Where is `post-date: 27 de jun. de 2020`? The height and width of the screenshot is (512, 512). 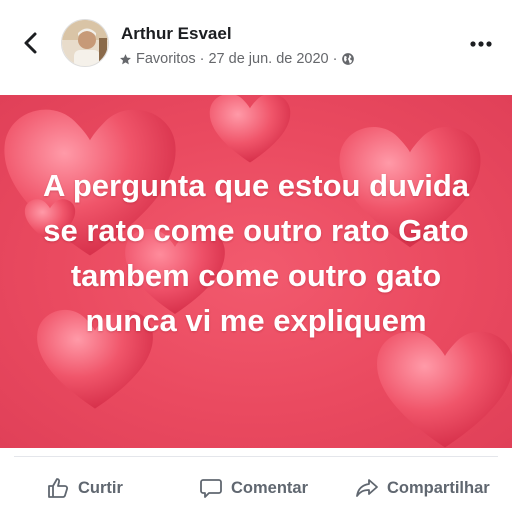 post-date: 27 de jun. de 2020 is located at coordinates (268, 59).